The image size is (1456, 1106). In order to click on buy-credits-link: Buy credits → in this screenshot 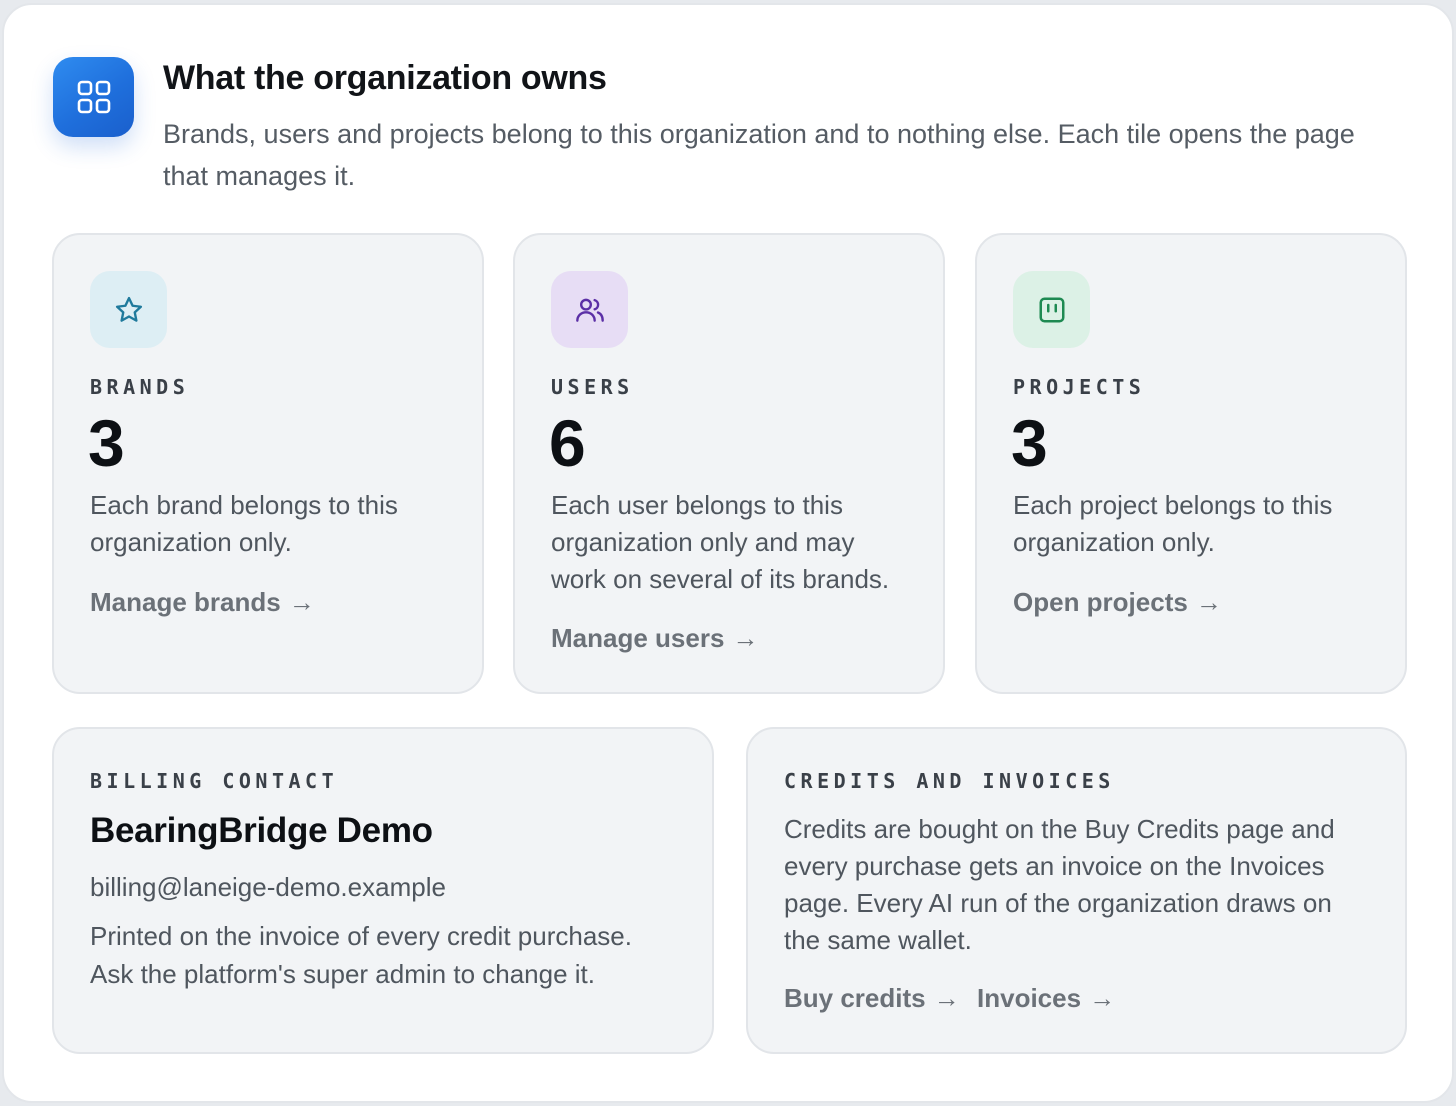, I will do `click(872, 998)`.